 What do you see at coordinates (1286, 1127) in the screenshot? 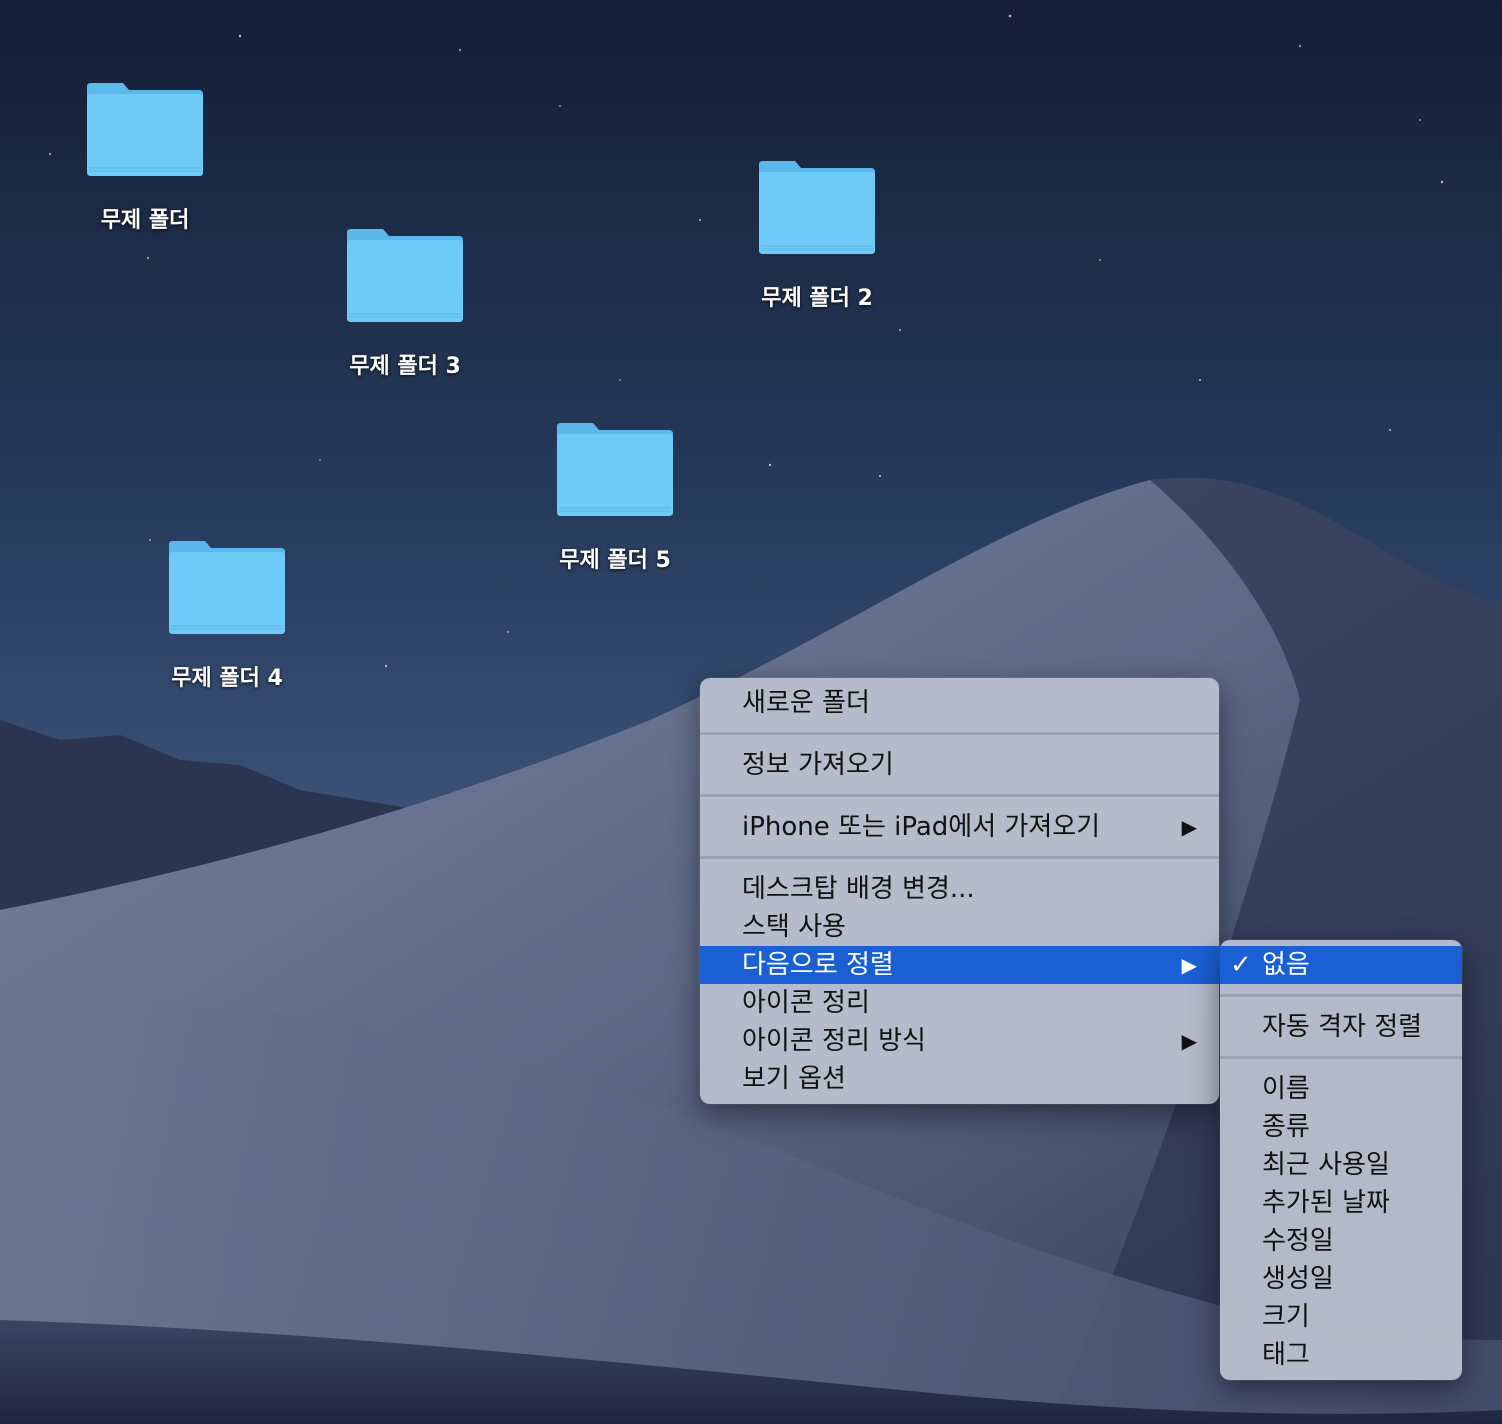
I see `menu-item-label: 종류` at bounding box center [1286, 1127].